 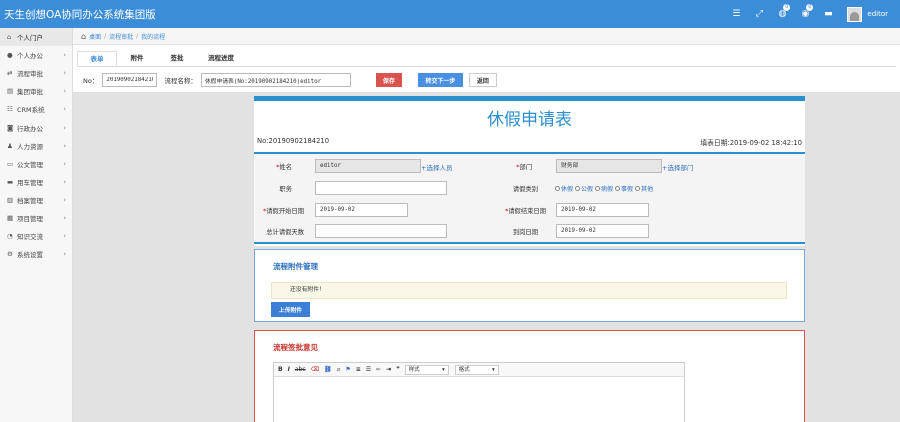 What do you see at coordinates (602, 210) in the screenshot?
I see `end-date-field: 2019-09-02` at bounding box center [602, 210].